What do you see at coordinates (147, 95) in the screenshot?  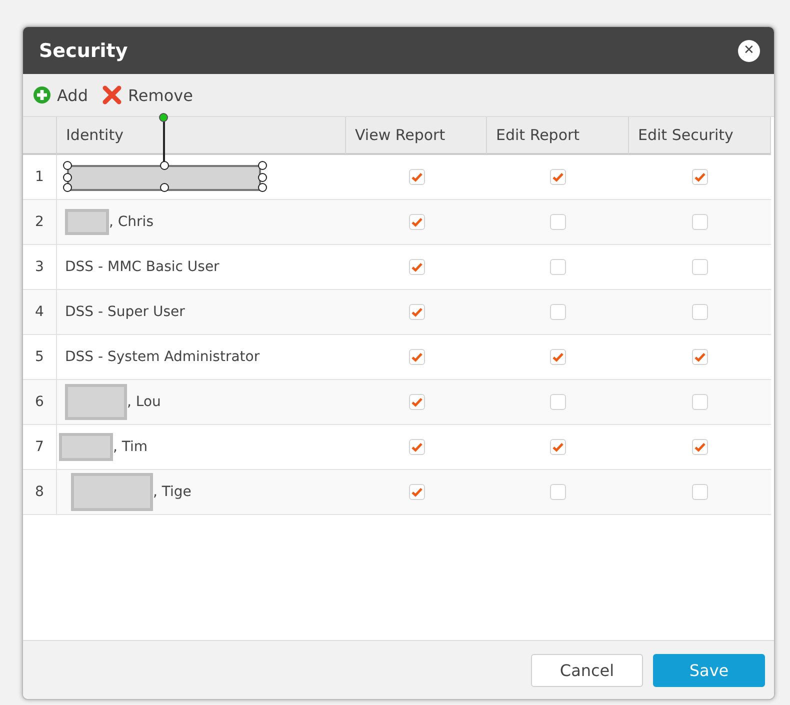 I see `remove-button: Remove` at bounding box center [147, 95].